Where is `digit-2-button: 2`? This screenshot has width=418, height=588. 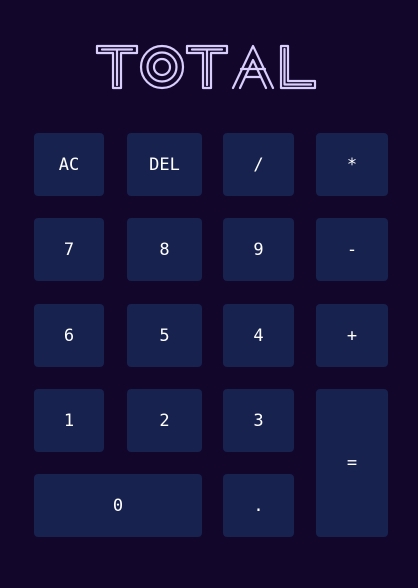 digit-2-button: 2 is located at coordinates (164, 420).